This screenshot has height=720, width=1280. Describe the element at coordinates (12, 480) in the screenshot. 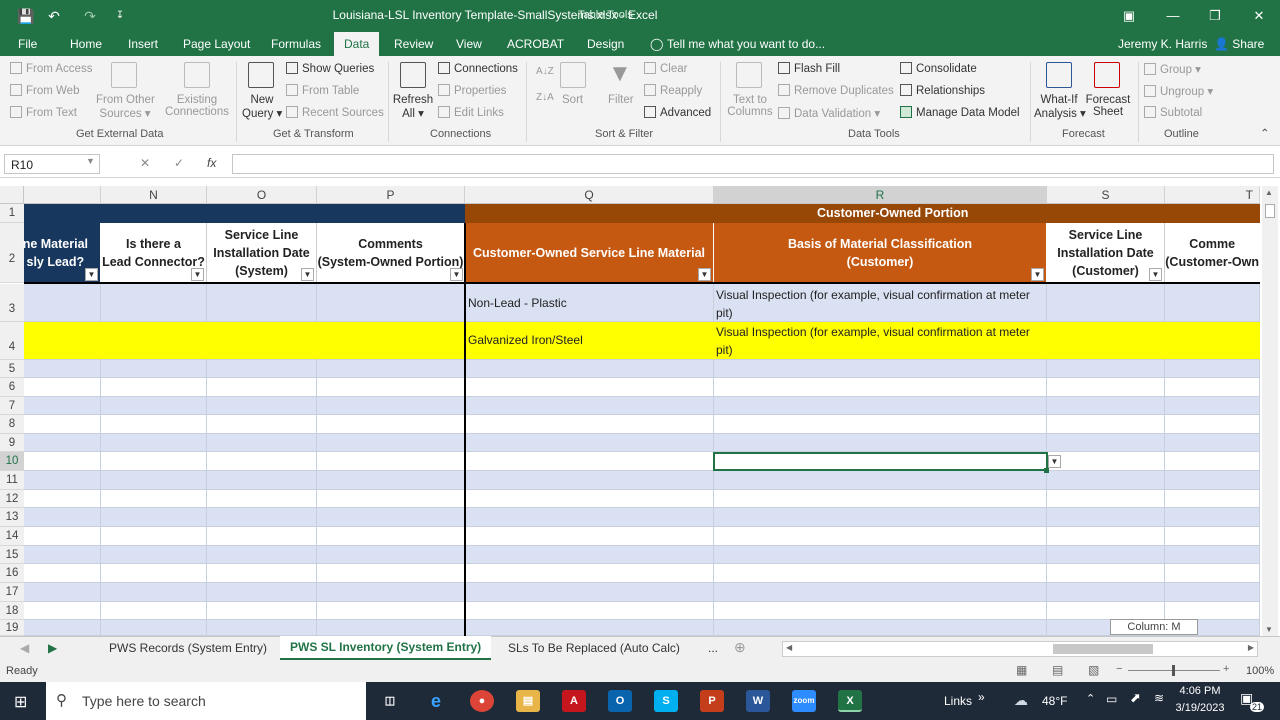

I see `row-header: 11` at that location.